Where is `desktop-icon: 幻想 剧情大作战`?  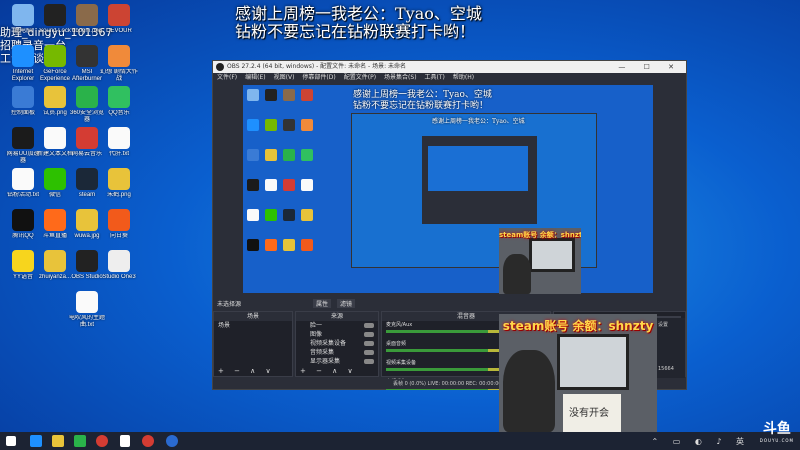 desktop-icon: 幻想 剧情大作战 is located at coordinates (119, 64).